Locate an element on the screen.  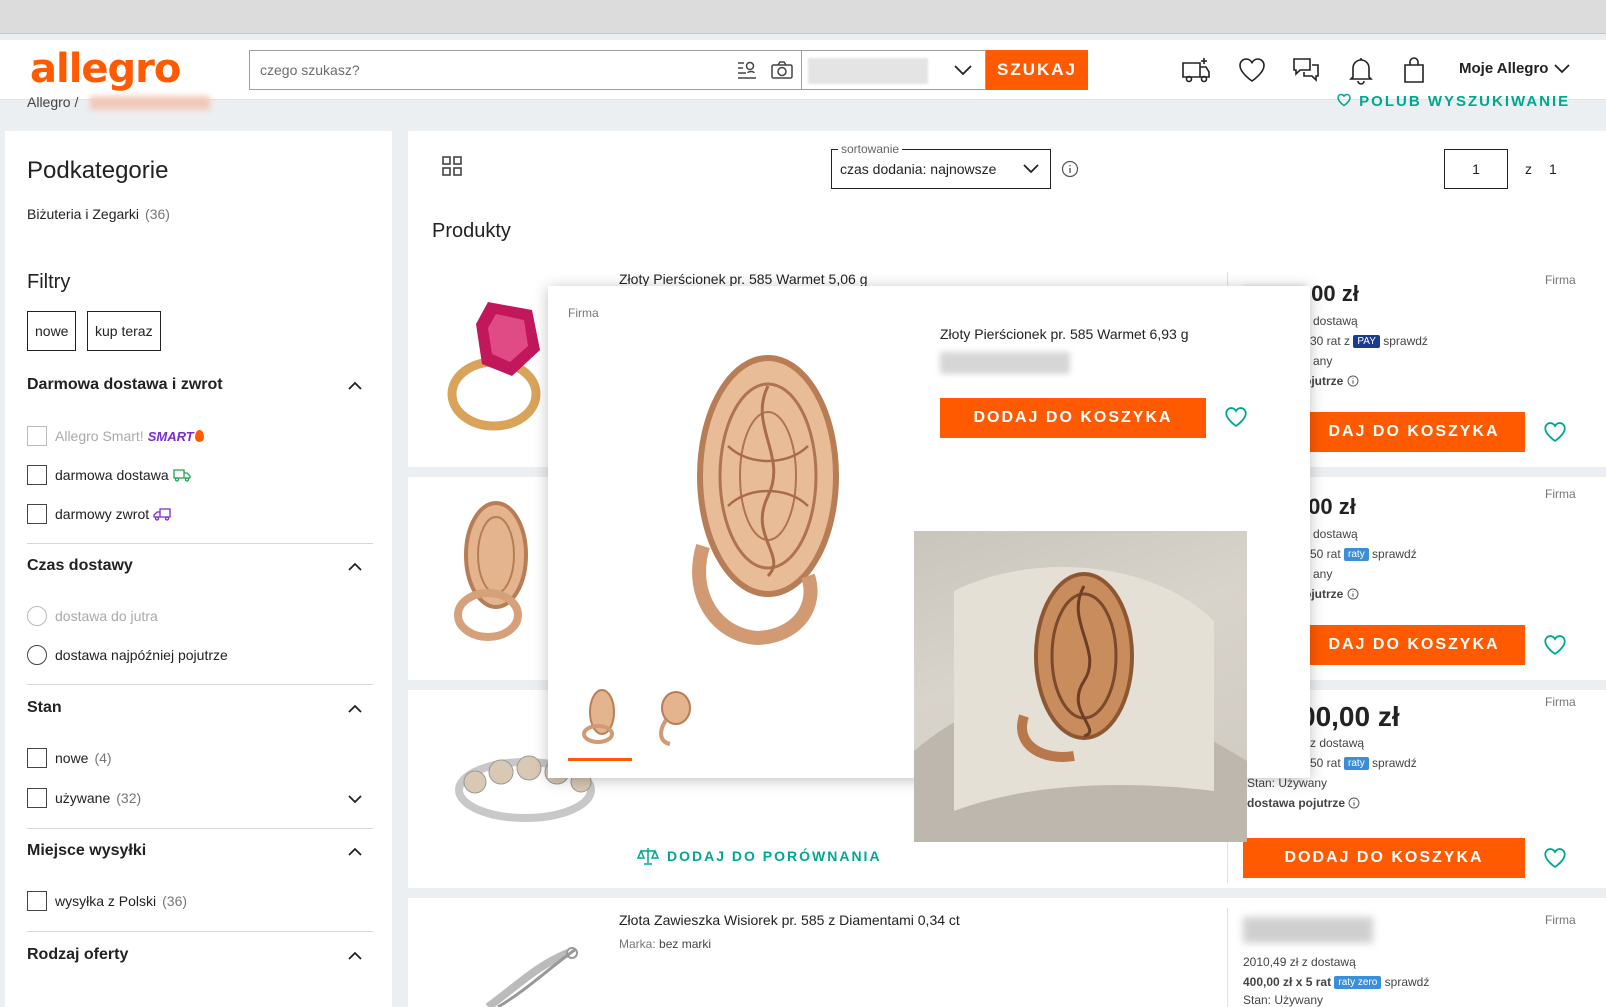
price-text: ,00 zł is located at coordinates (1332, 293).